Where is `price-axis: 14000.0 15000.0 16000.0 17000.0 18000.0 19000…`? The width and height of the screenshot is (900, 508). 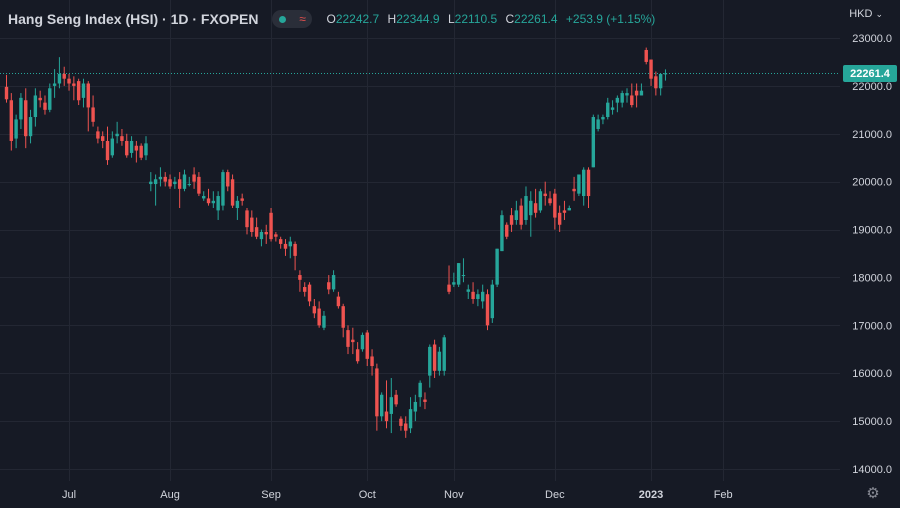
price-axis: 14000.0 15000.0 16000.0 17000.0 18000.0 19000… is located at coordinates (872, 254).